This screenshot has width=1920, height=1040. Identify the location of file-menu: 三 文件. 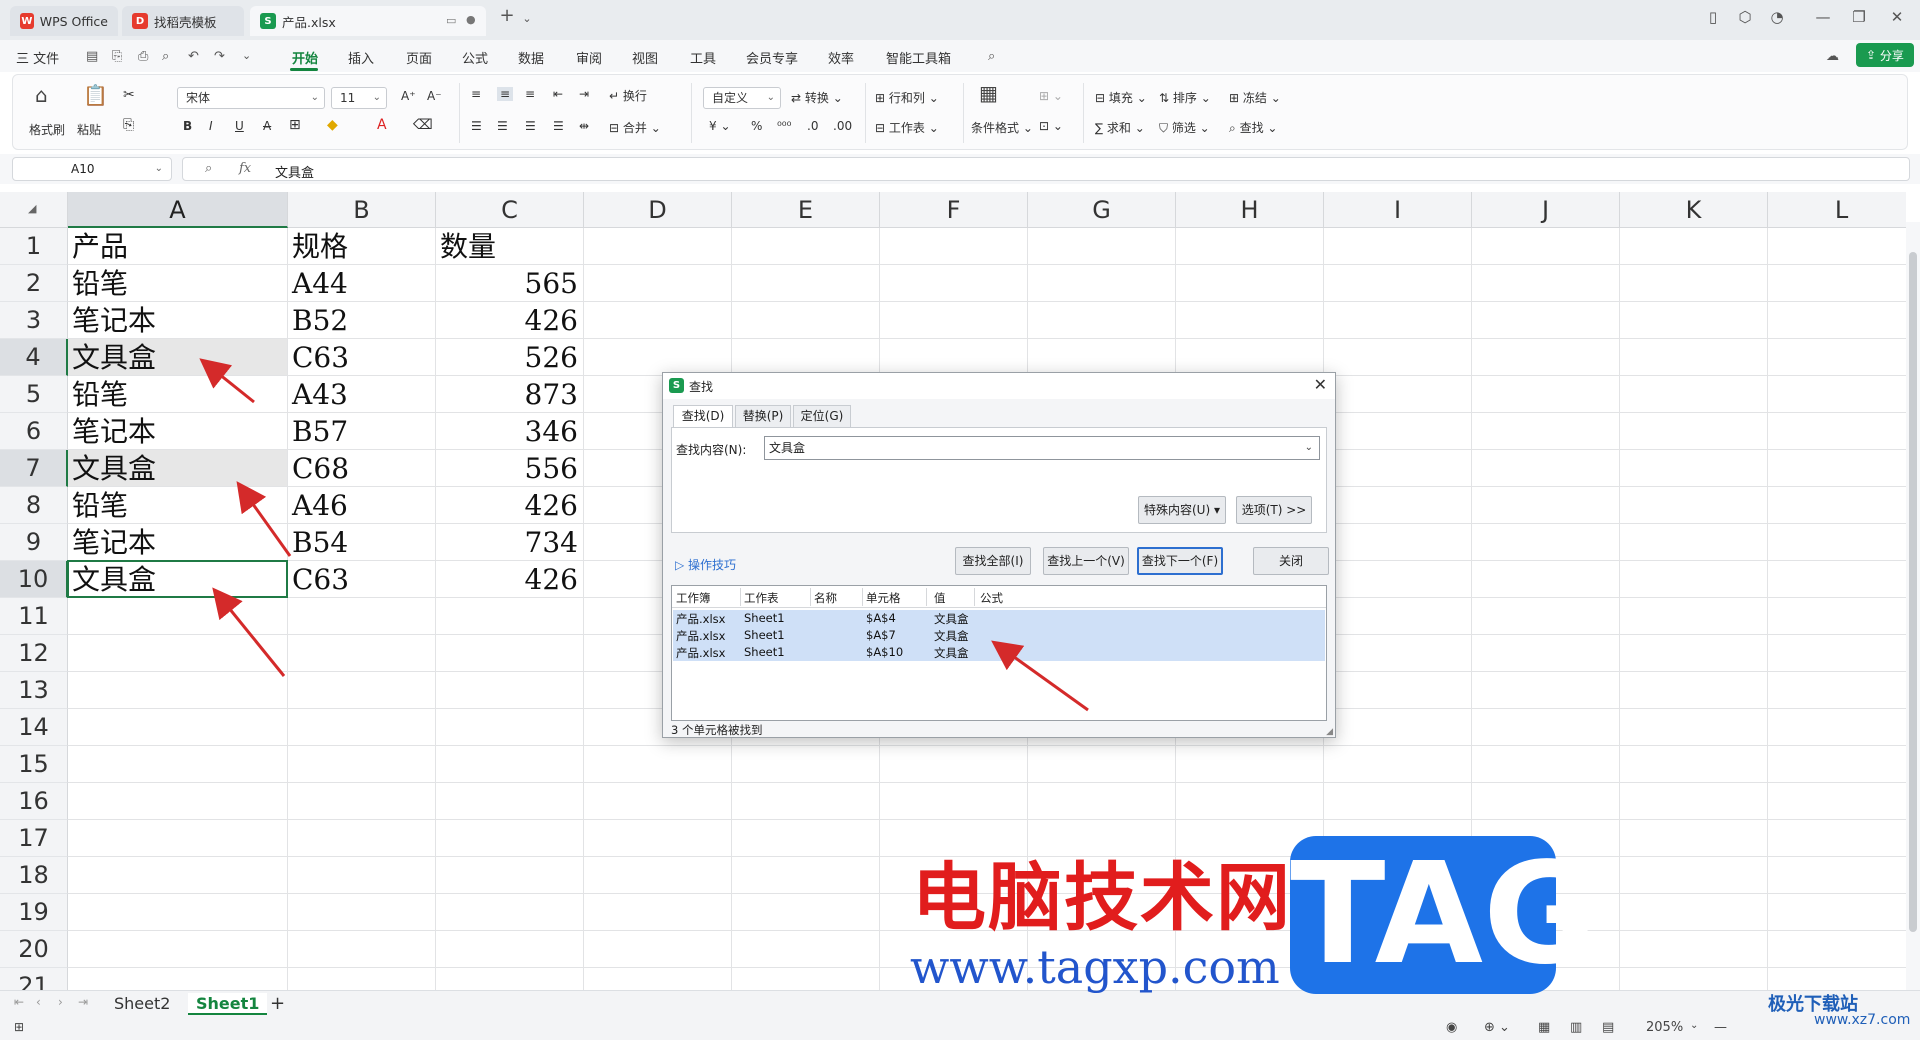
(37, 57).